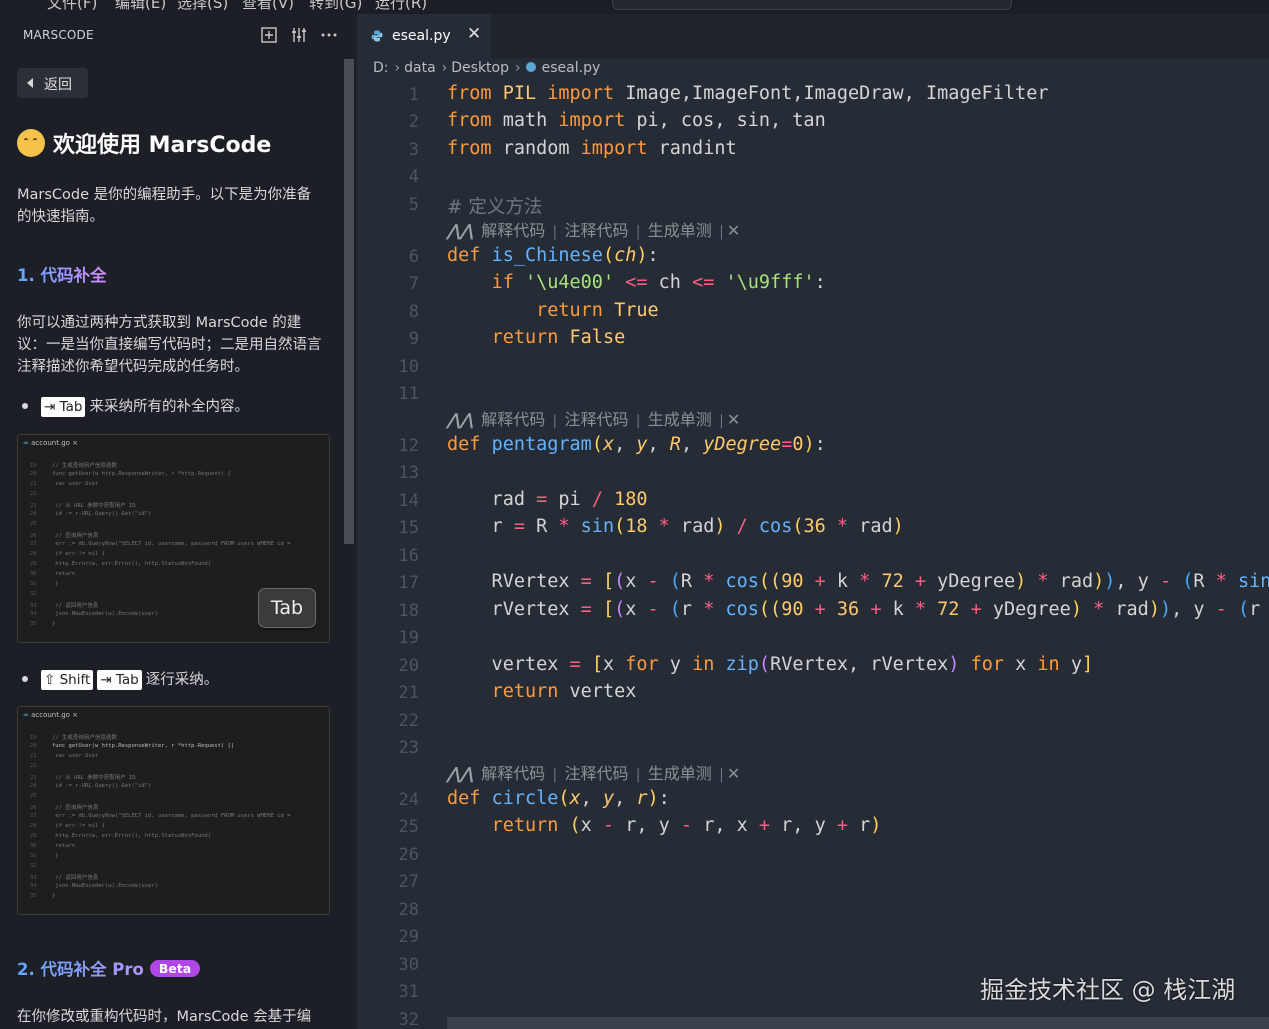 This screenshot has width=1269, height=1029. I want to click on code-line: rad = pi / 180, so click(547, 499).